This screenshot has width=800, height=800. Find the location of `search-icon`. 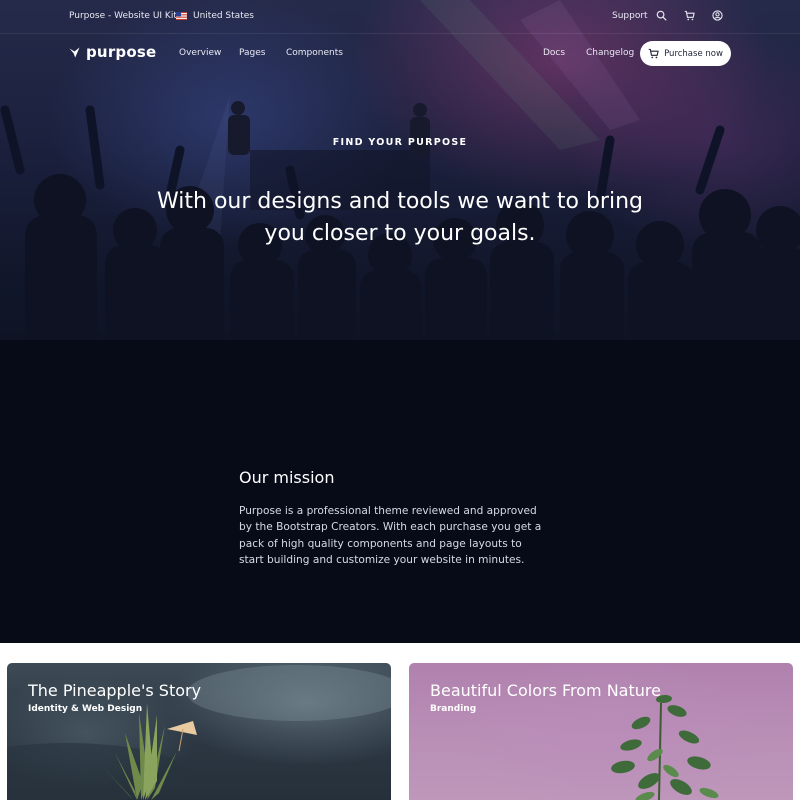

search-icon is located at coordinates (661, 15).